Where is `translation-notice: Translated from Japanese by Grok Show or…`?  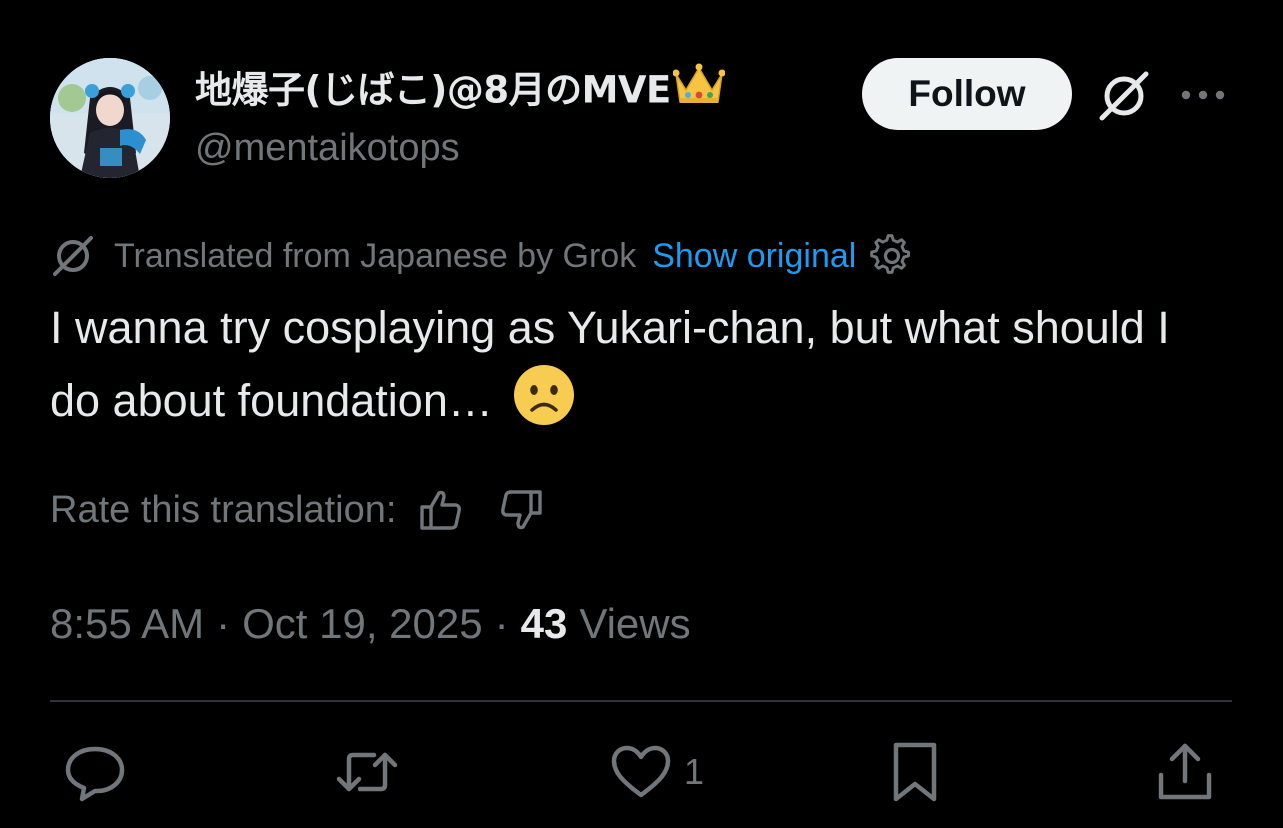
translation-notice: Translated from Japanese by Grok Show or… is located at coordinates (482, 256).